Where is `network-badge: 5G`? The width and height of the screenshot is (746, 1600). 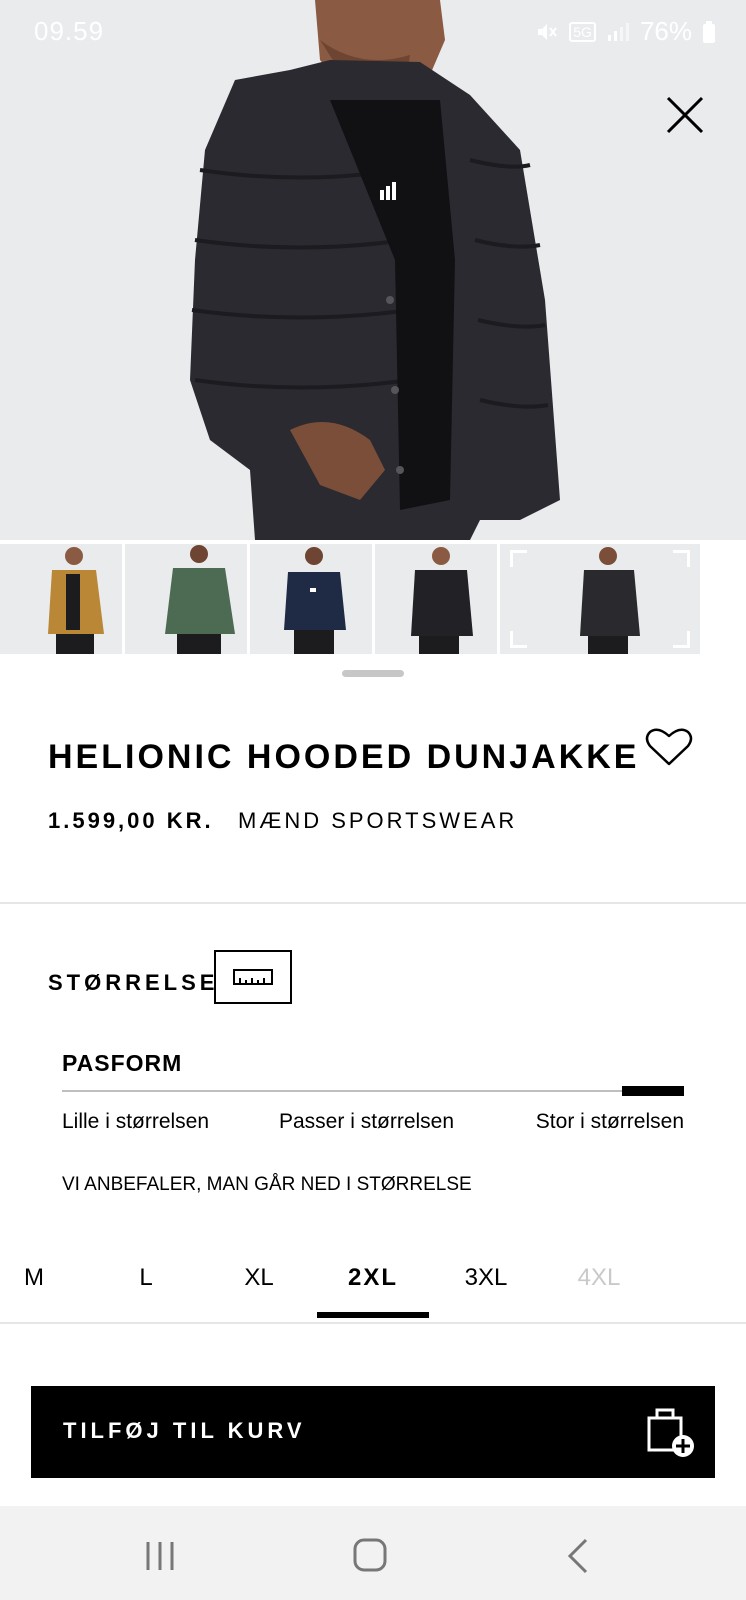 network-badge: 5G is located at coordinates (582, 31).